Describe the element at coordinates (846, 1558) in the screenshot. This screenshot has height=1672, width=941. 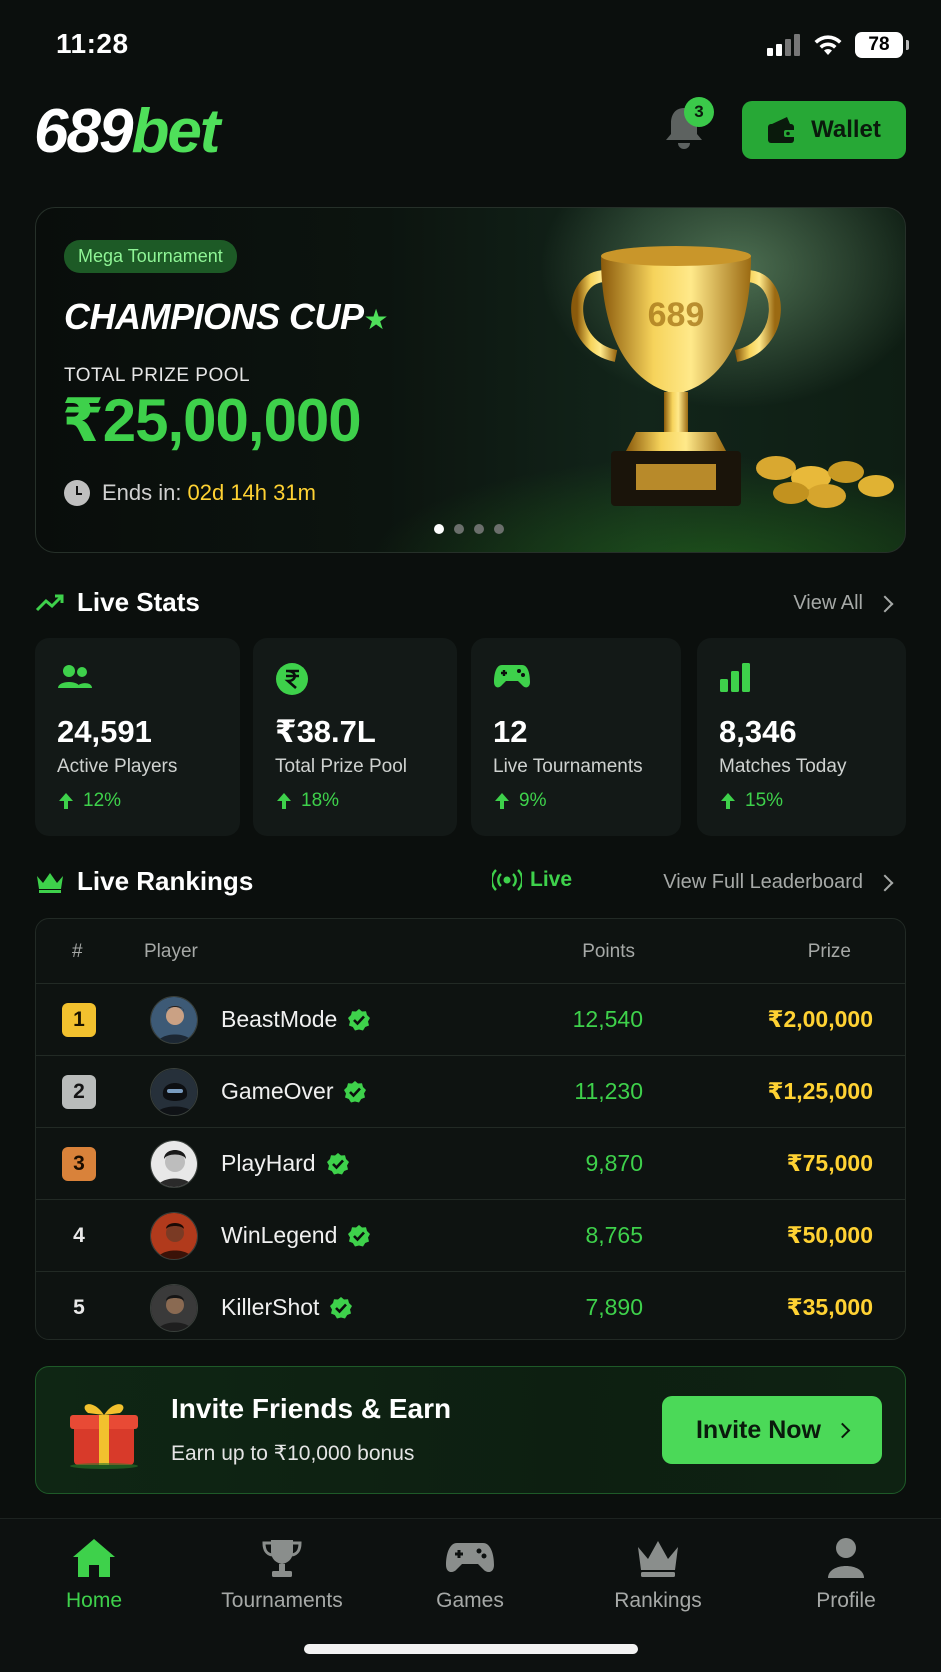
I see `user-icon` at that location.